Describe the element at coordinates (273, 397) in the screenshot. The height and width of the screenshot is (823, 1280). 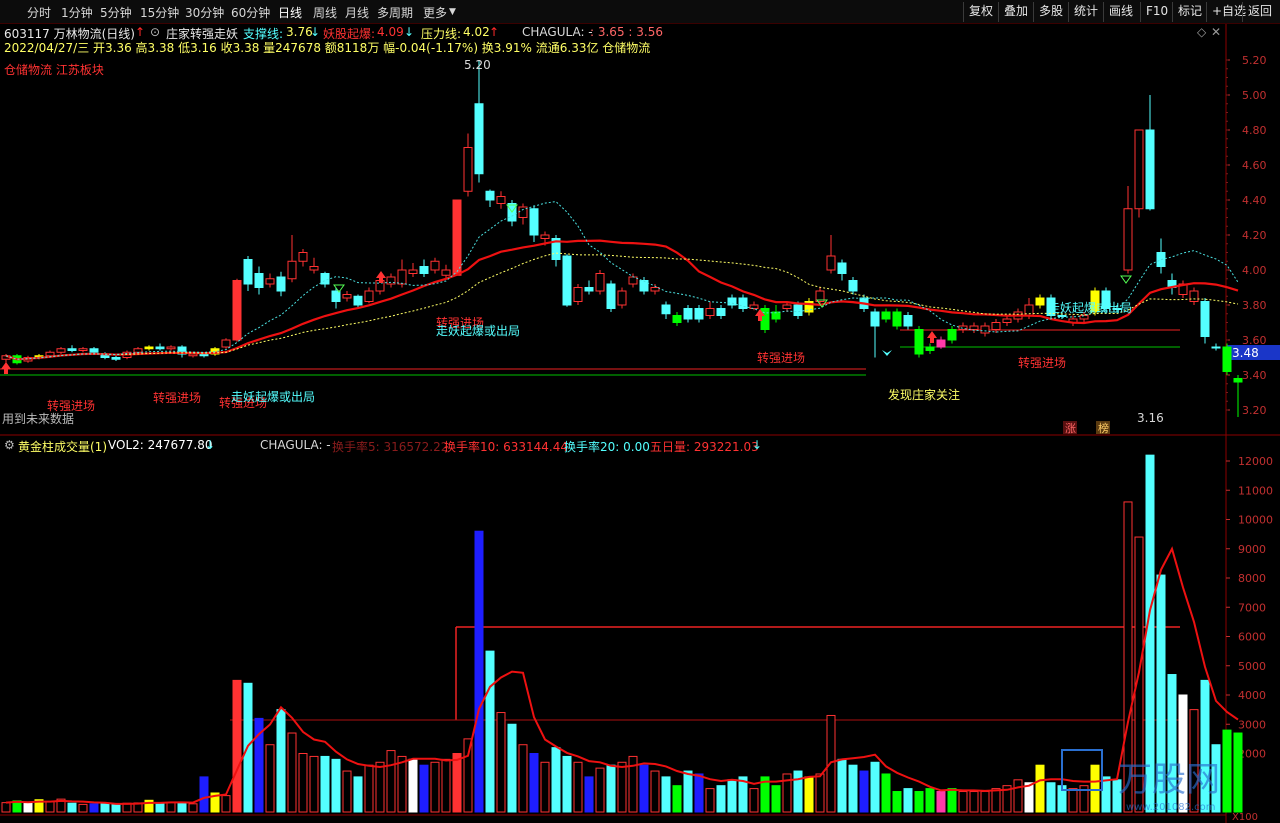
I see `signal-label-demon: 走妖起爆或出局` at that location.